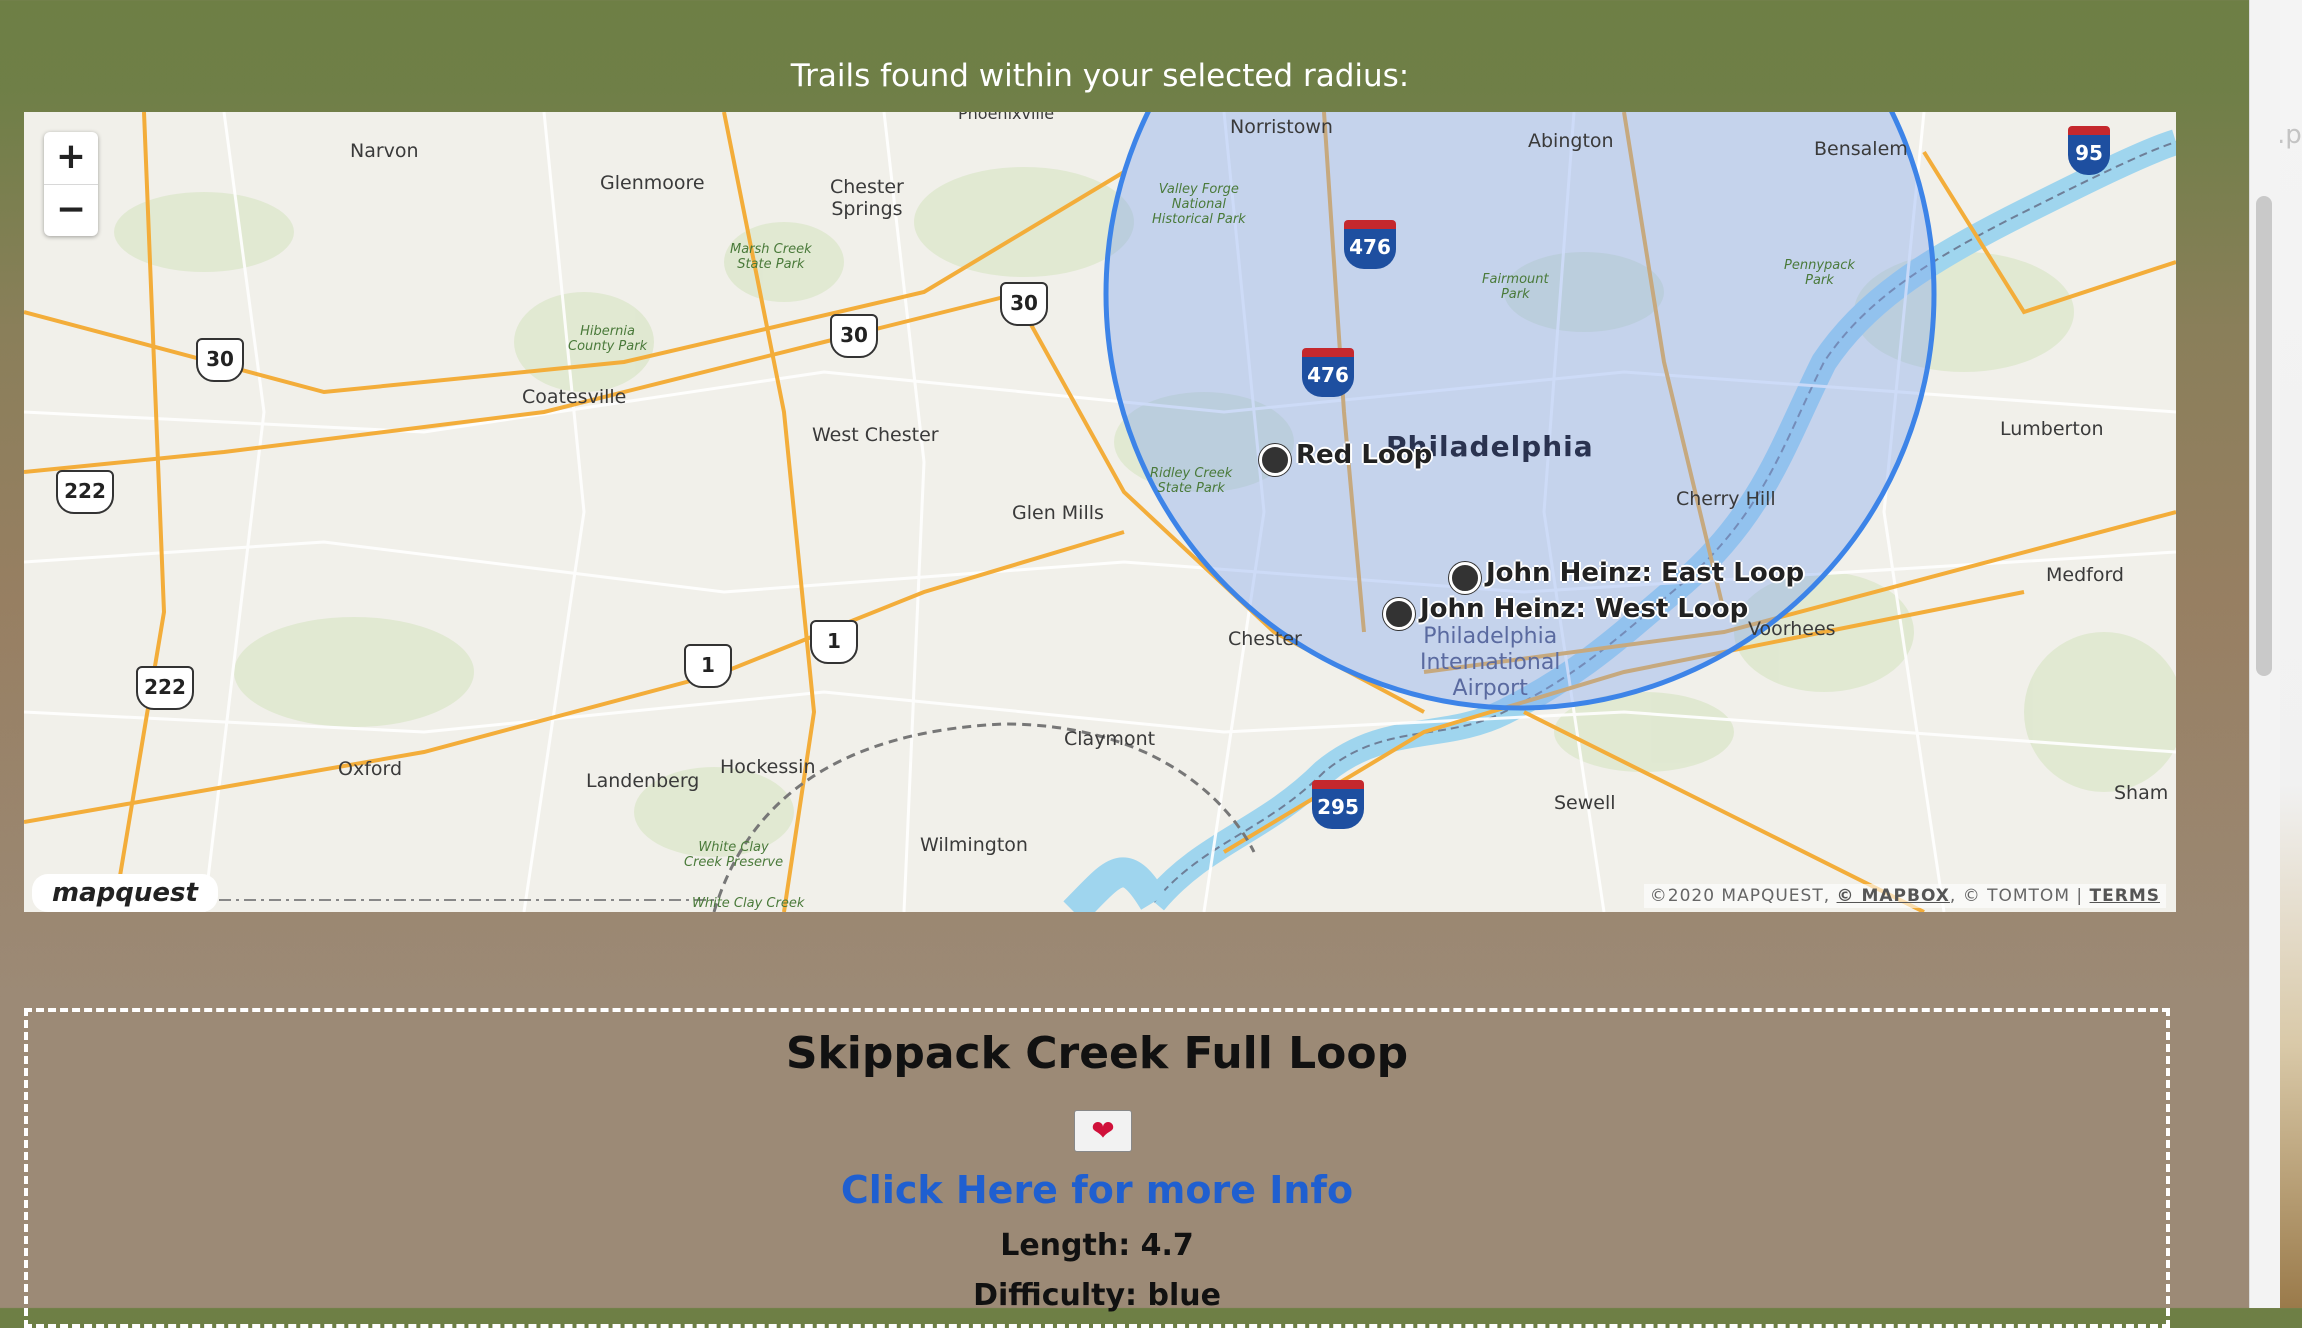  I want to click on place-label: Bensalem, so click(1861, 149).